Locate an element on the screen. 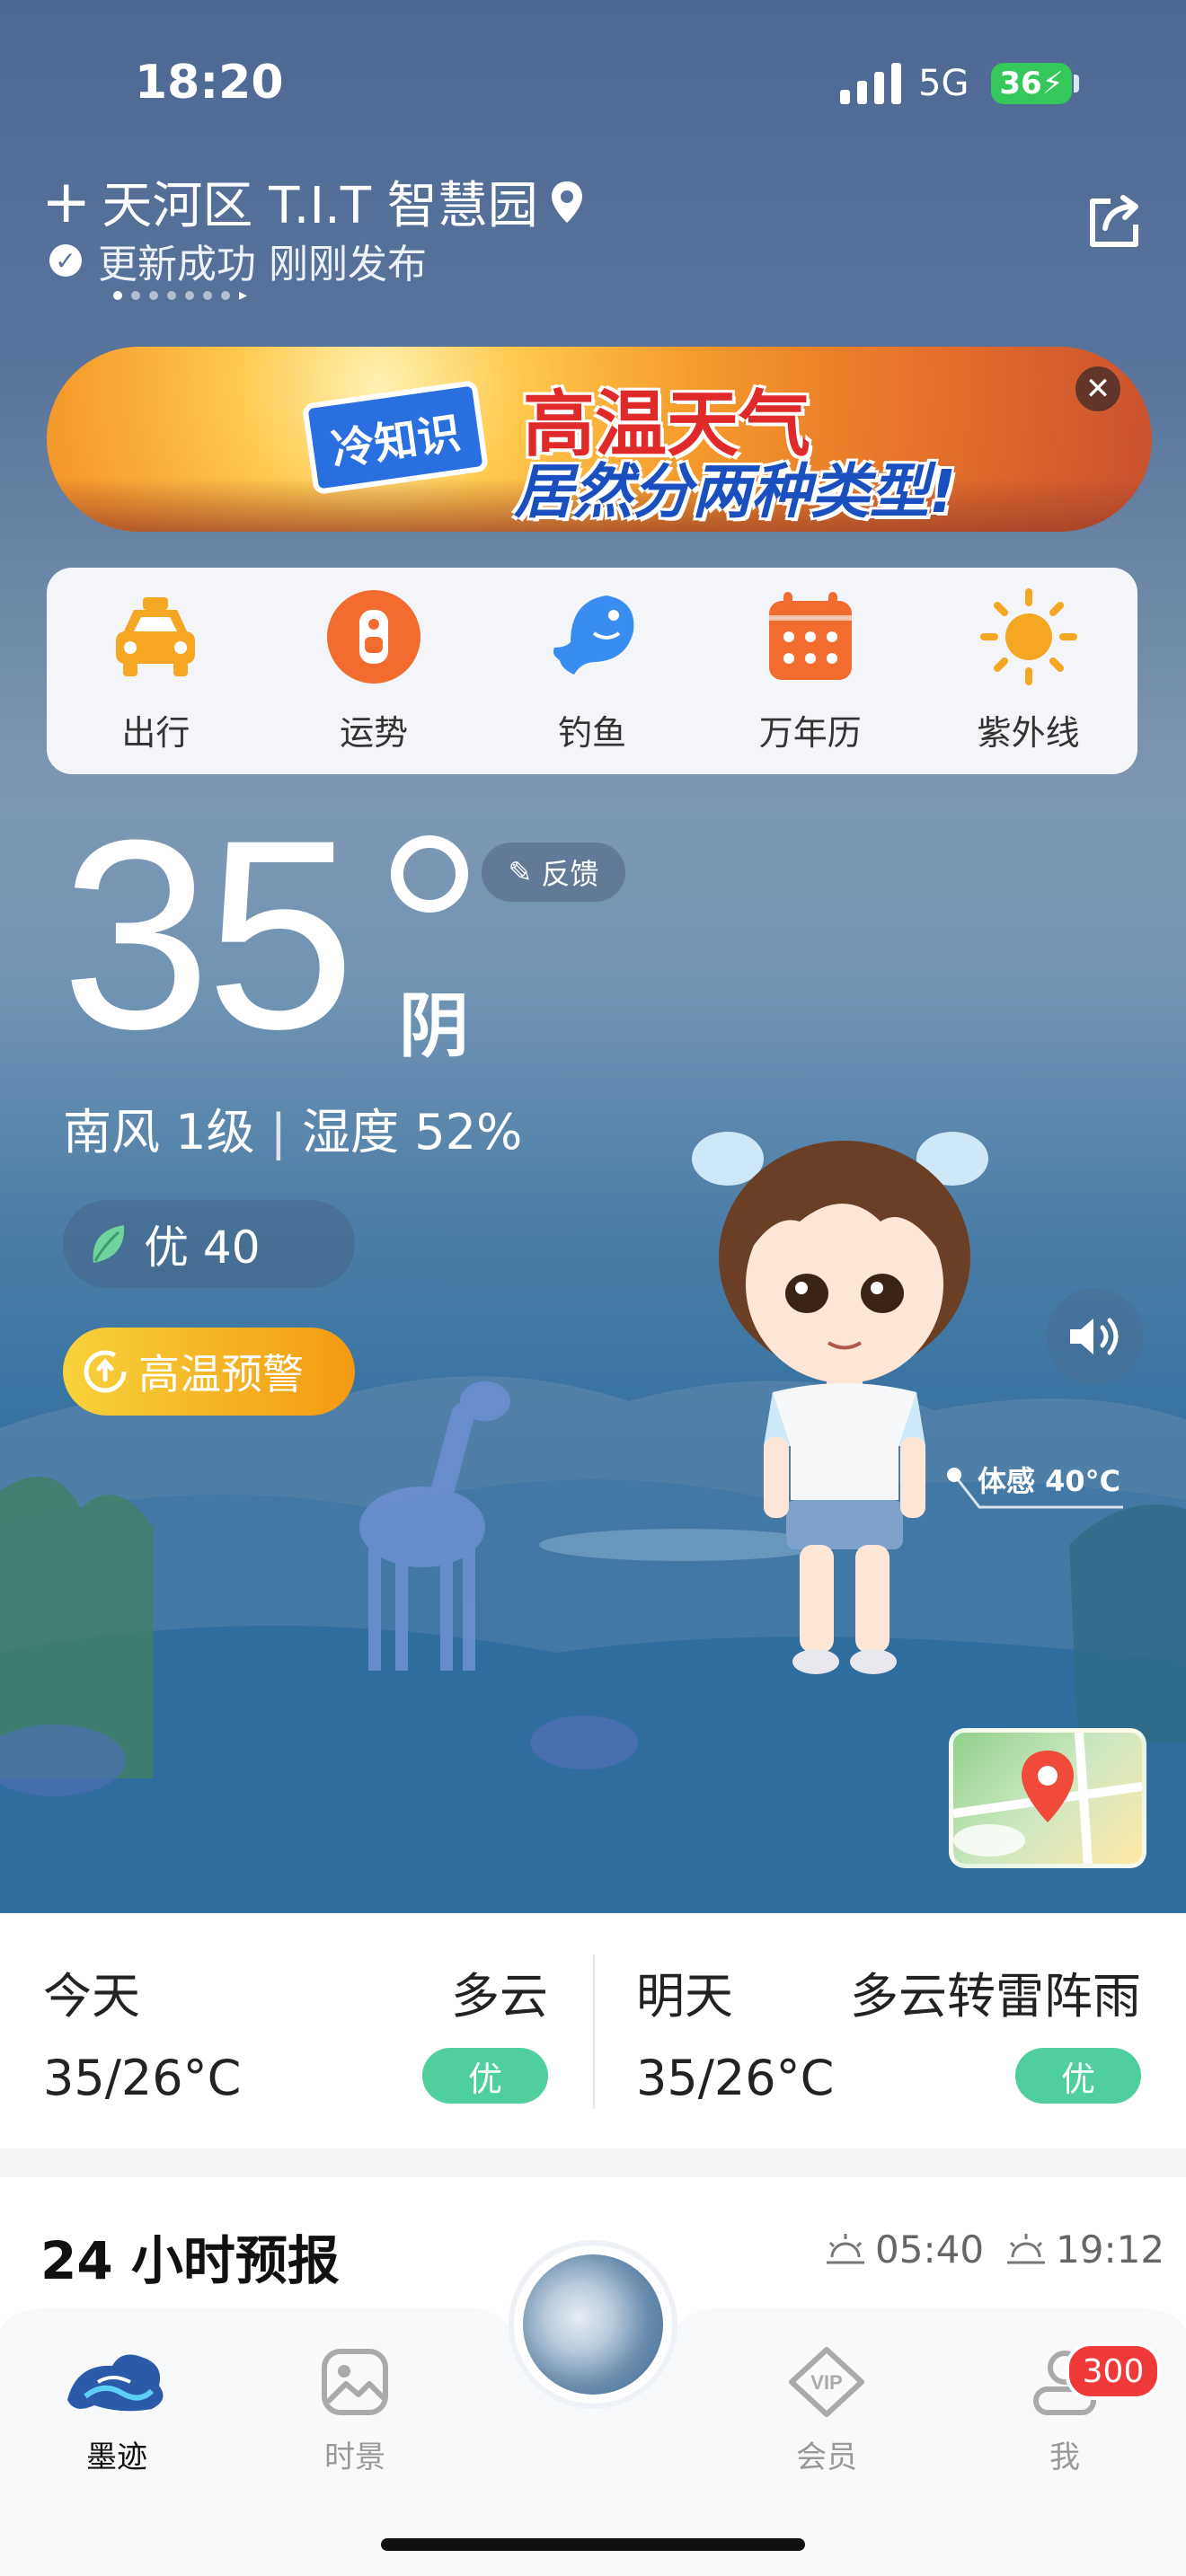  banner-subtitle: 居然分两种类型! is located at coordinates (735, 491).